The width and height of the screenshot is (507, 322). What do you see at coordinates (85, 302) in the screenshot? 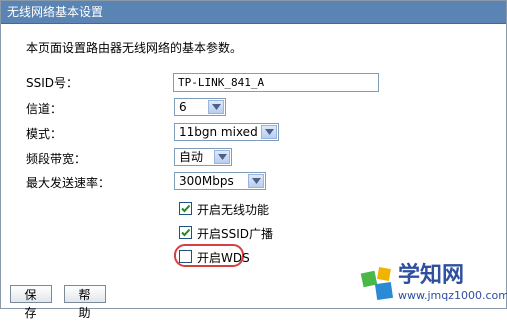
I see `help-button: 帮 助` at bounding box center [85, 302].